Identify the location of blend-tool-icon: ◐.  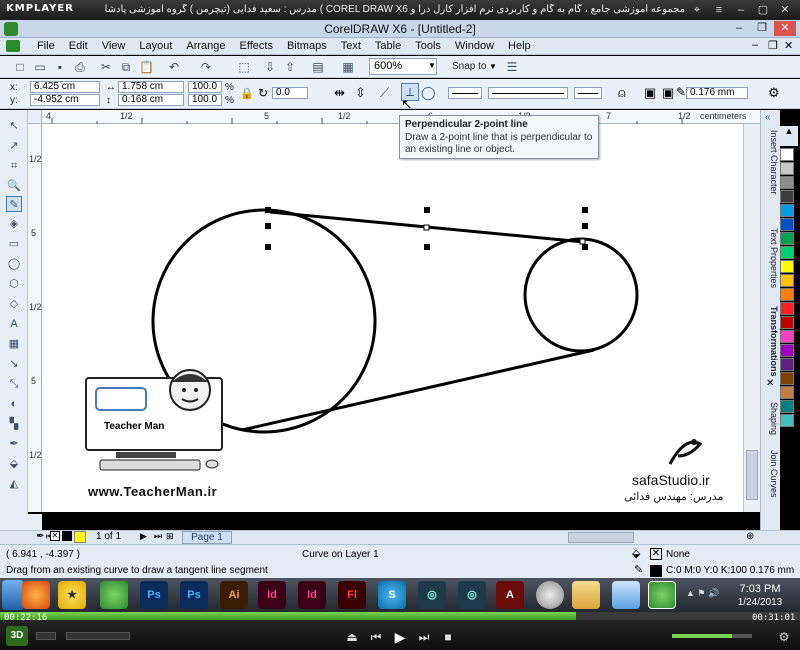
(14, 404).